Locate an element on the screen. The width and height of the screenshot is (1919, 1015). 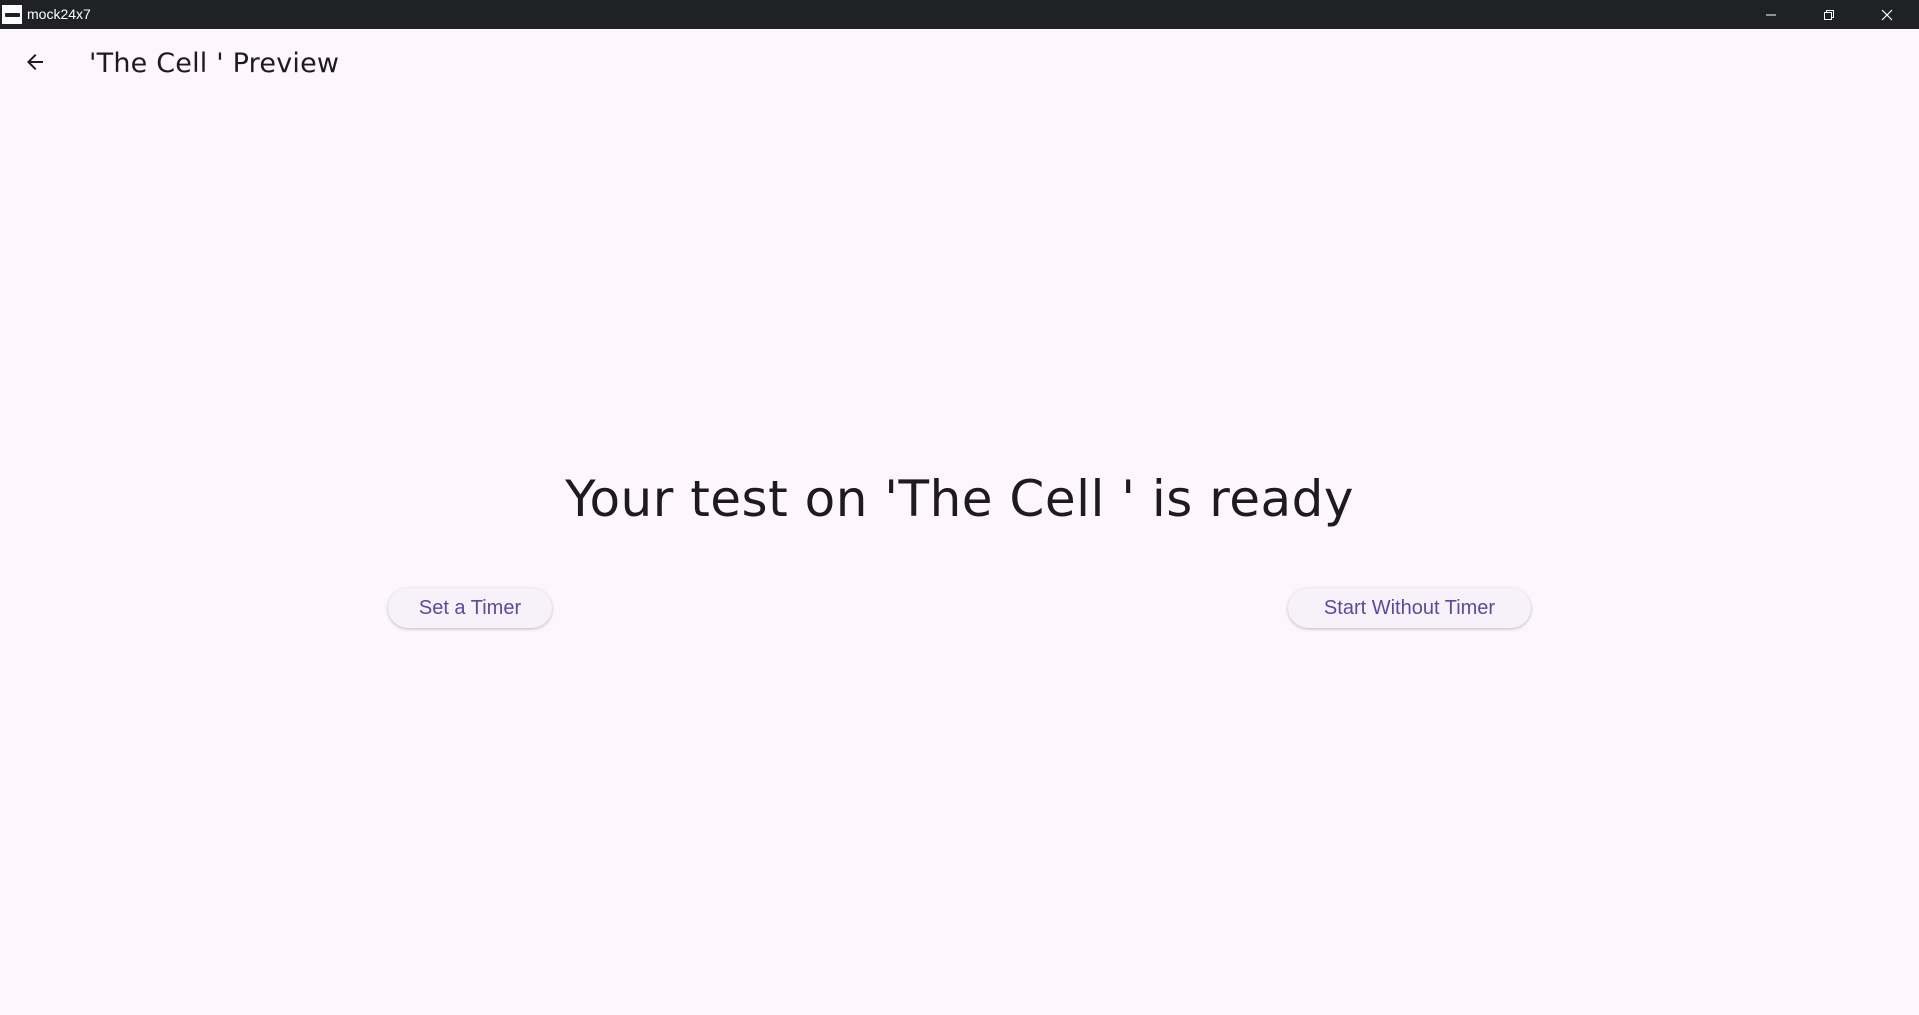
minimize-button is located at coordinates (1771, 14).